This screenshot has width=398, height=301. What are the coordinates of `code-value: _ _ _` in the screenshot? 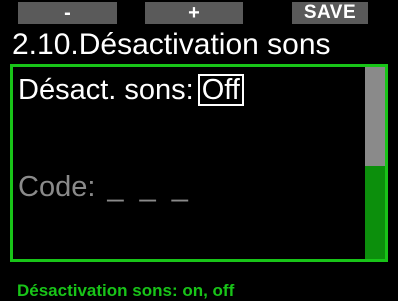 It's located at (149, 187).